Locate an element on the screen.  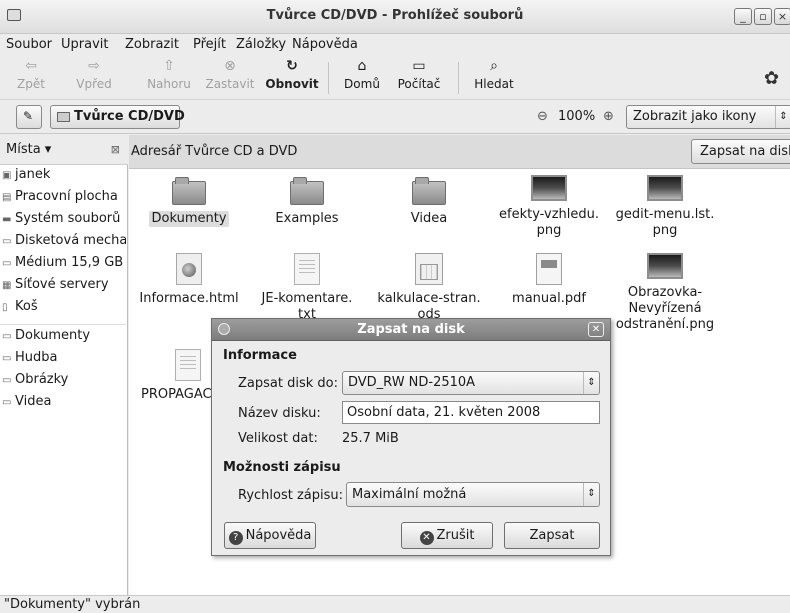
file-item-efekty-vzhledu: efekty-vzhledu. png is located at coordinates (549, 207).